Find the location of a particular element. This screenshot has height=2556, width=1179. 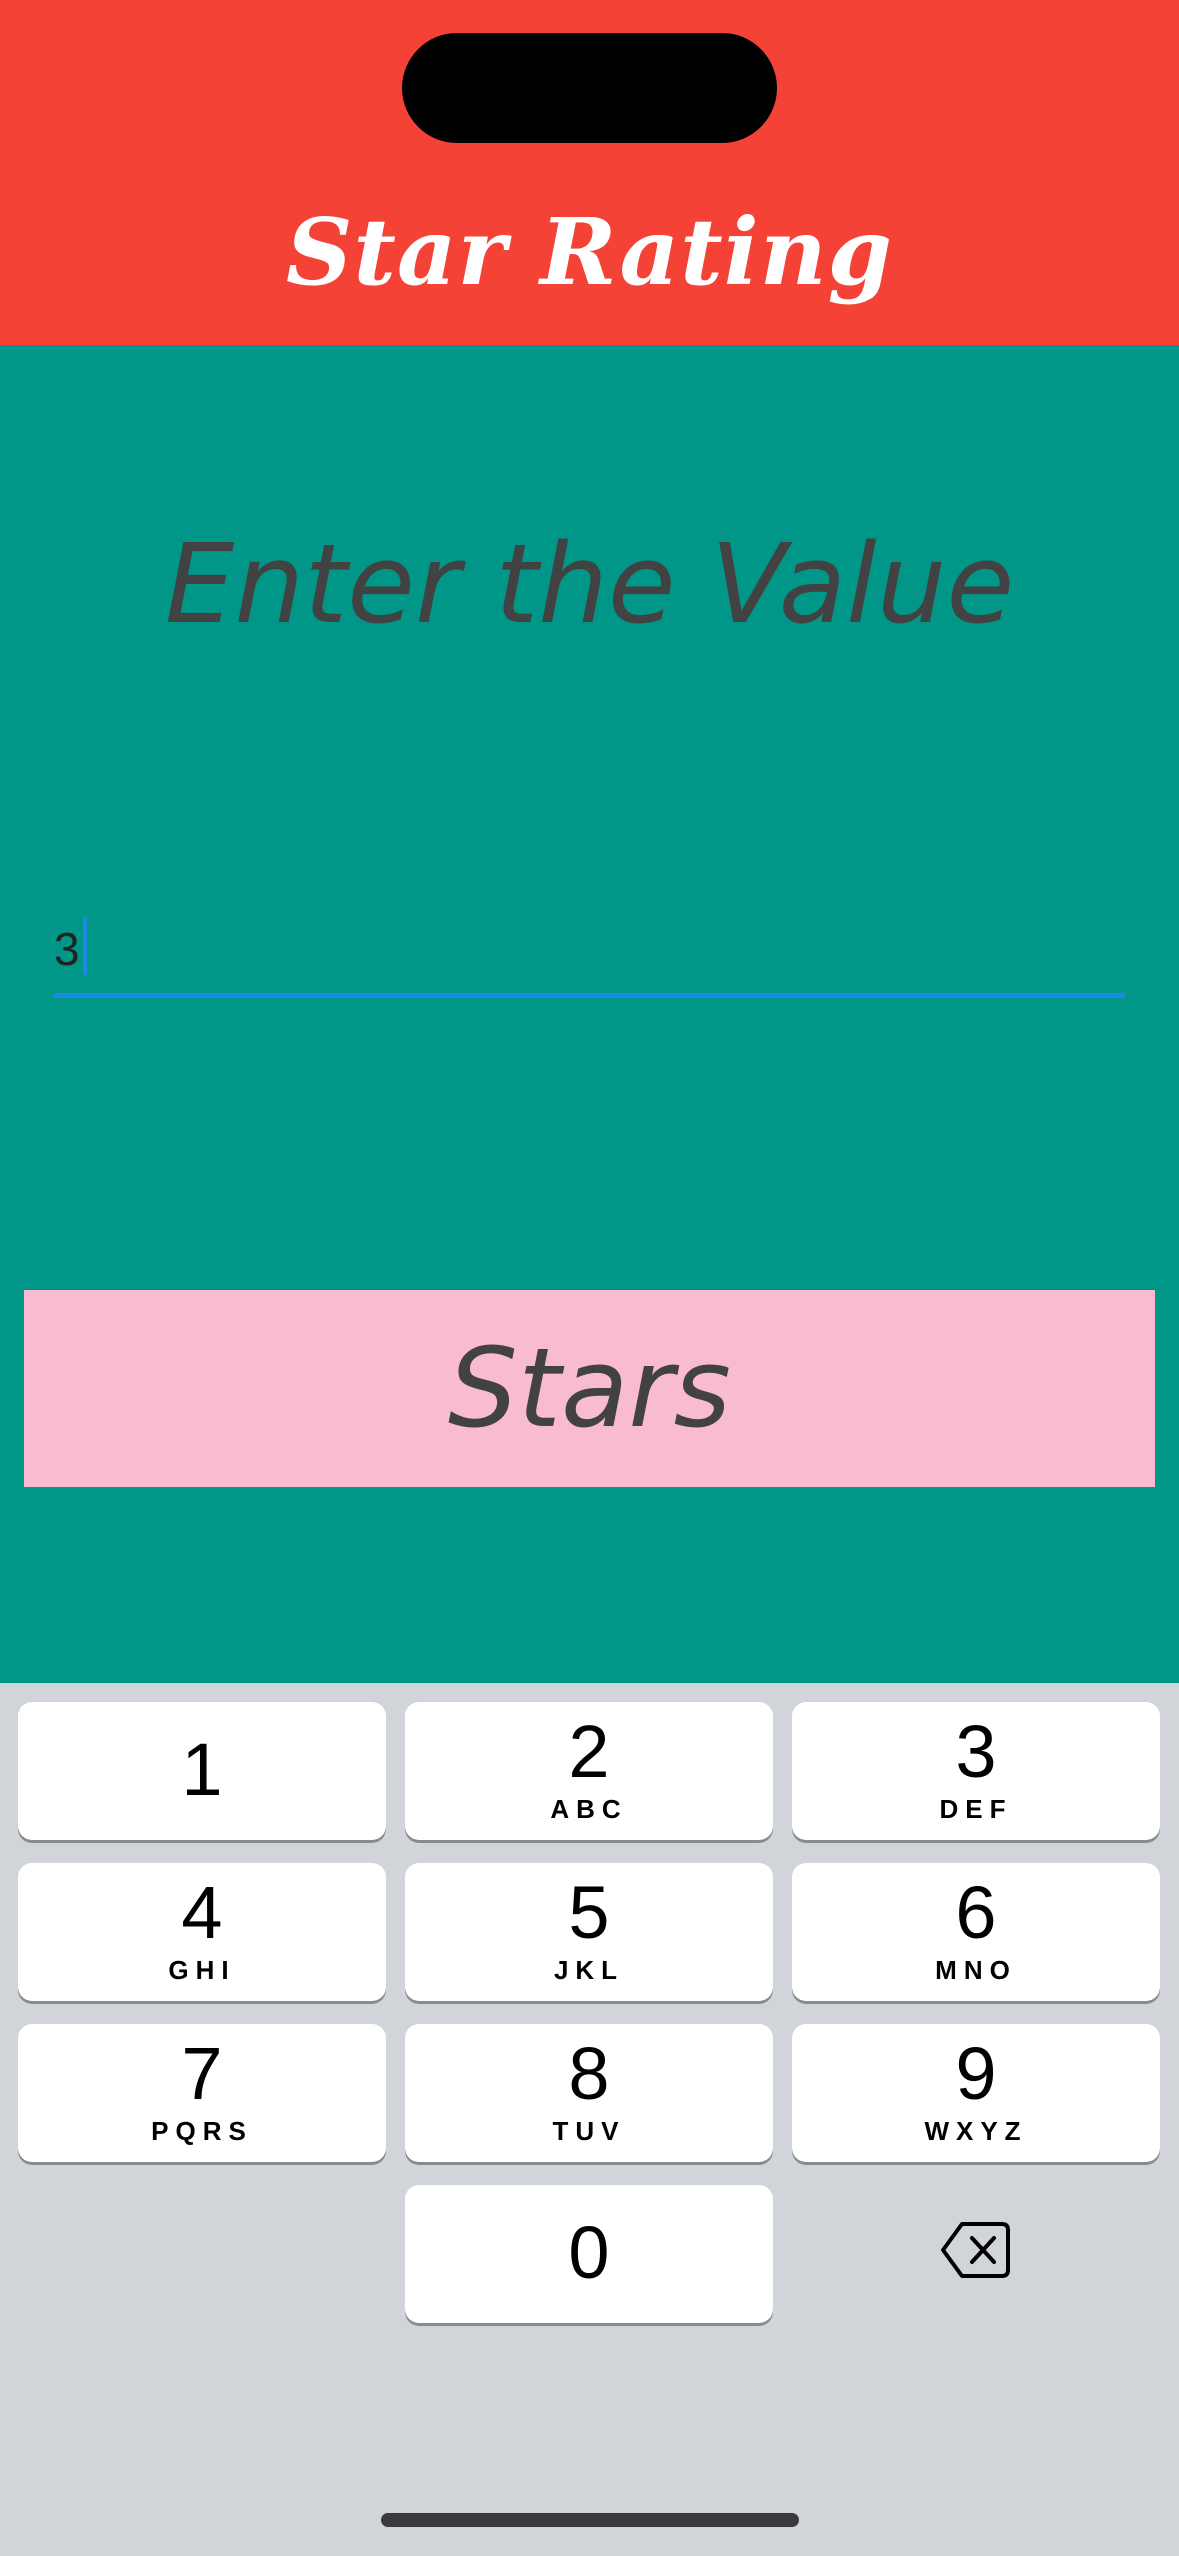

key-0: 0 is located at coordinates (589, 2254).